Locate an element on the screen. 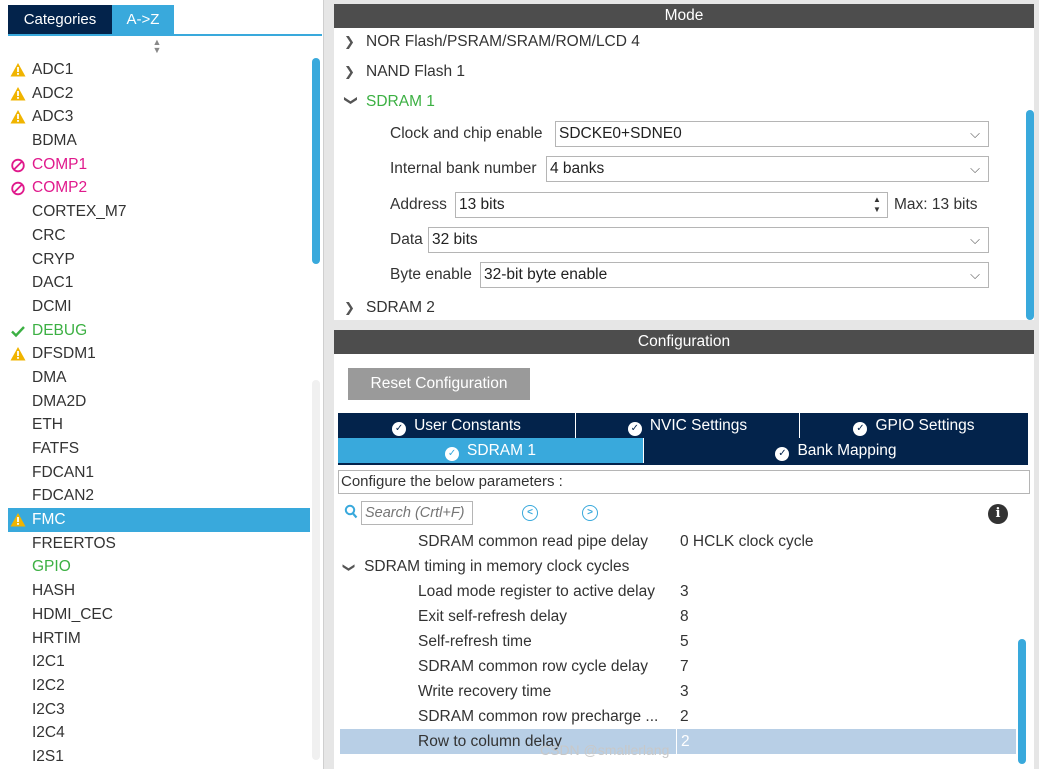 The height and width of the screenshot is (769, 1039). previous-result-icon: < is located at coordinates (530, 513).